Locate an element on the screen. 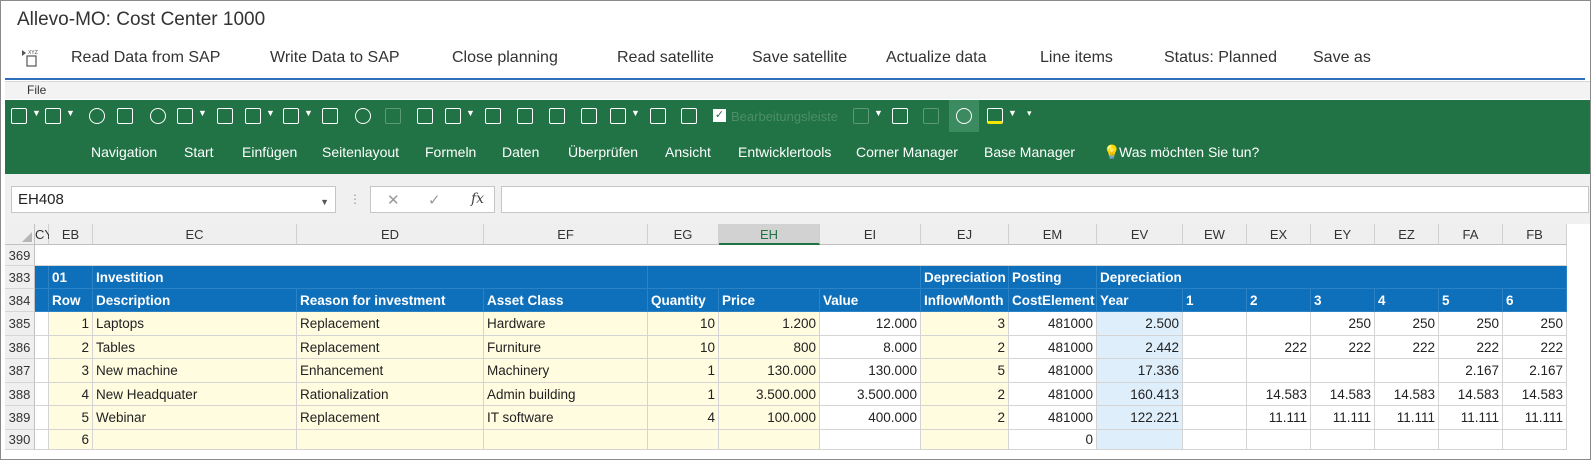 The image size is (1591, 460). tab-formeln: Formeln is located at coordinates (450, 152).